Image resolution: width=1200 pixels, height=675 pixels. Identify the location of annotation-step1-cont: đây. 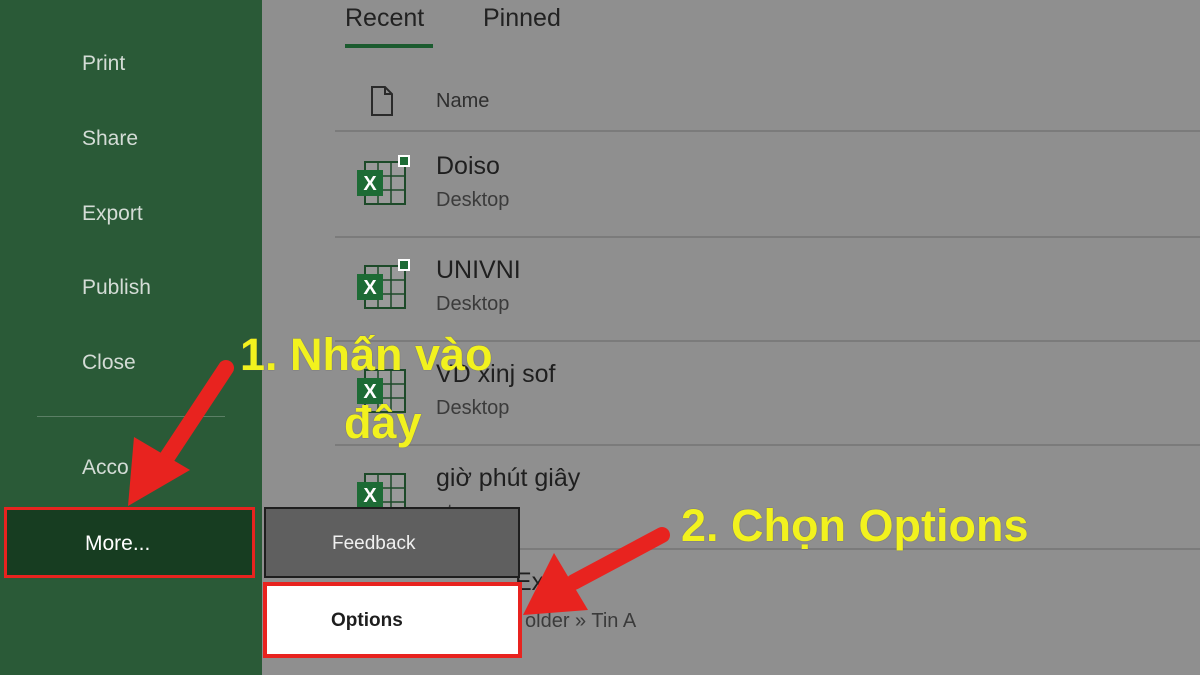
(383, 422).